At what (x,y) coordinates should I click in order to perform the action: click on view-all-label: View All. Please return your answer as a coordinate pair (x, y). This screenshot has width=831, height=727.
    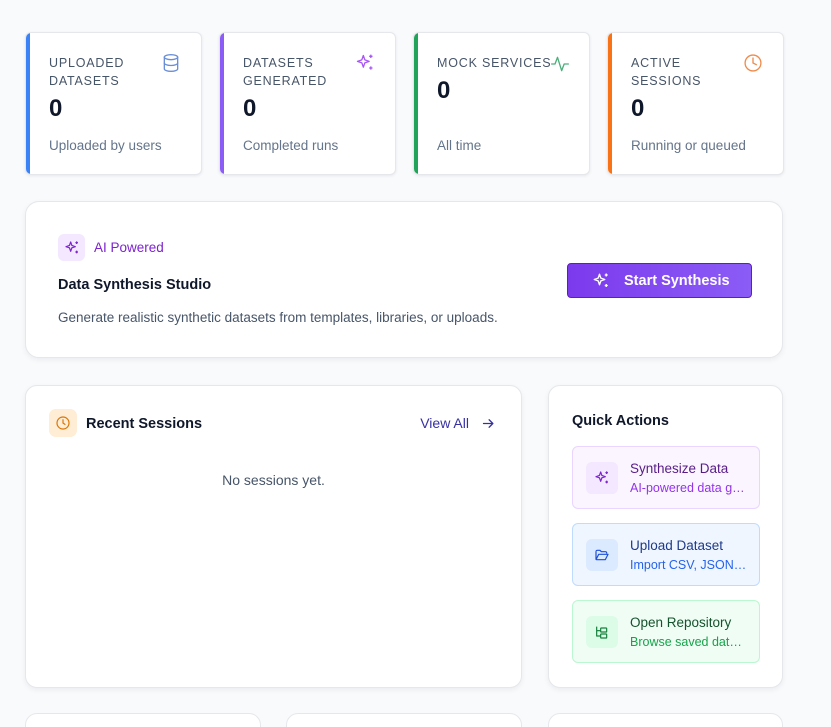
    Looking at the image, I should click on (444, 423).